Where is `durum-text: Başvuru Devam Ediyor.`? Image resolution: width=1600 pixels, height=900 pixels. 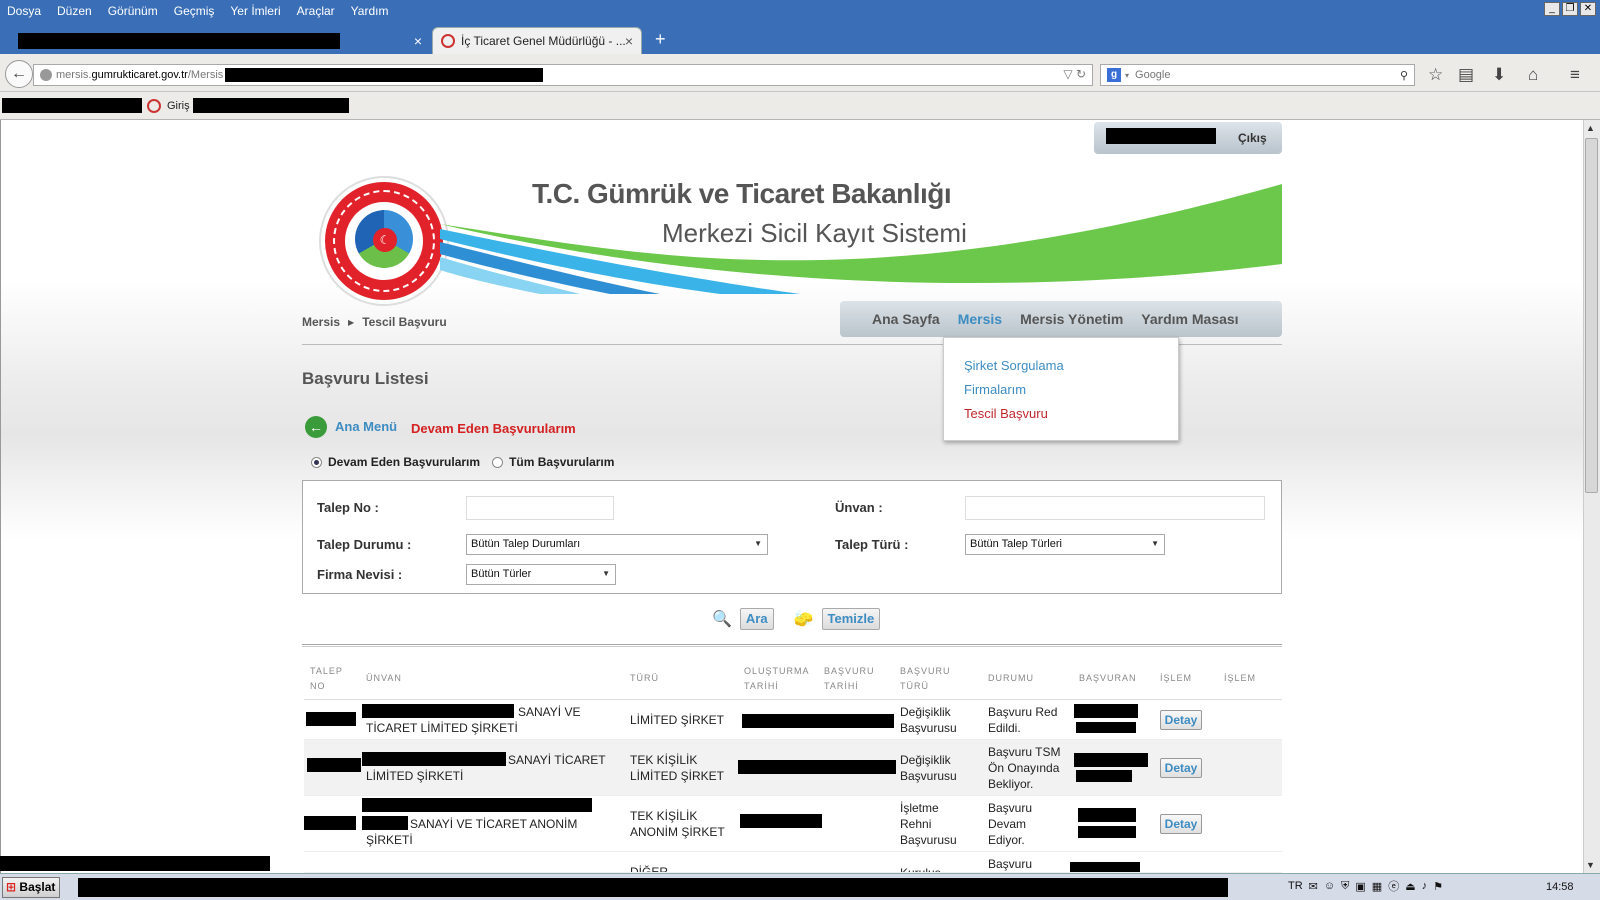 durum-text: Başvuru Devam Ediyor. is located at coordinates (1010, 824).